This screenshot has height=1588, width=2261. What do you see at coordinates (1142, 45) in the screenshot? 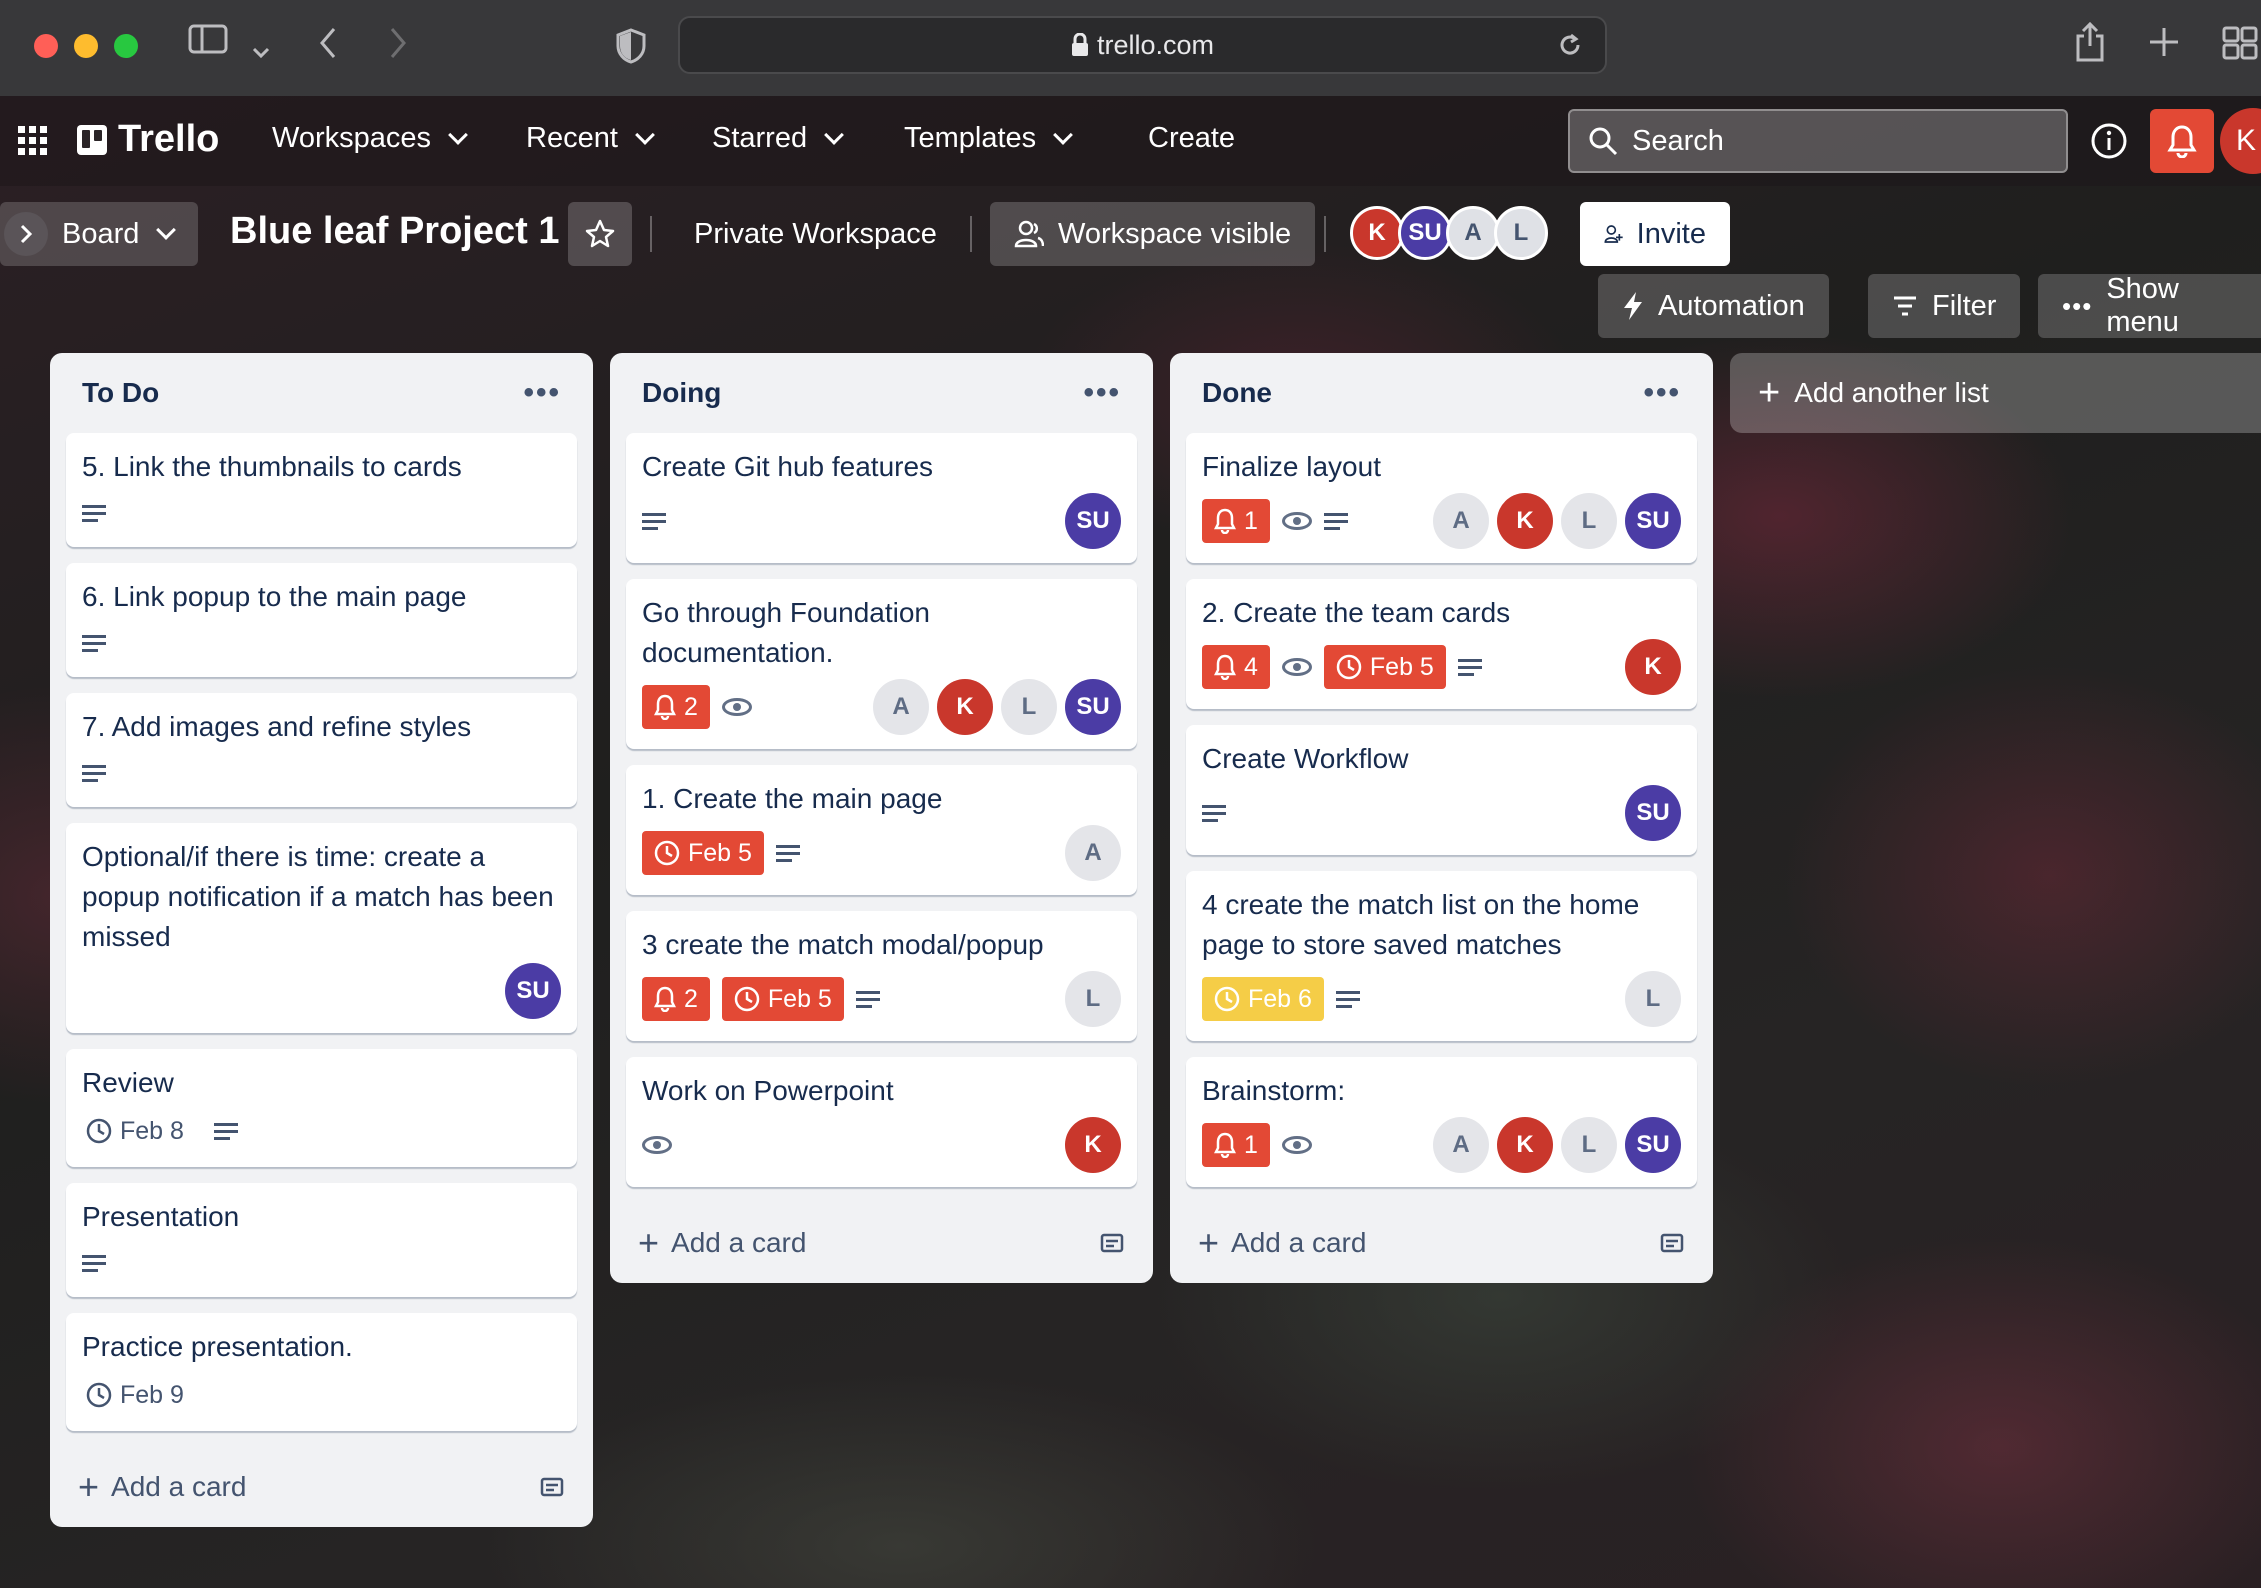
I see `url-bar: trello.com` at bounding box center [1142, 45].